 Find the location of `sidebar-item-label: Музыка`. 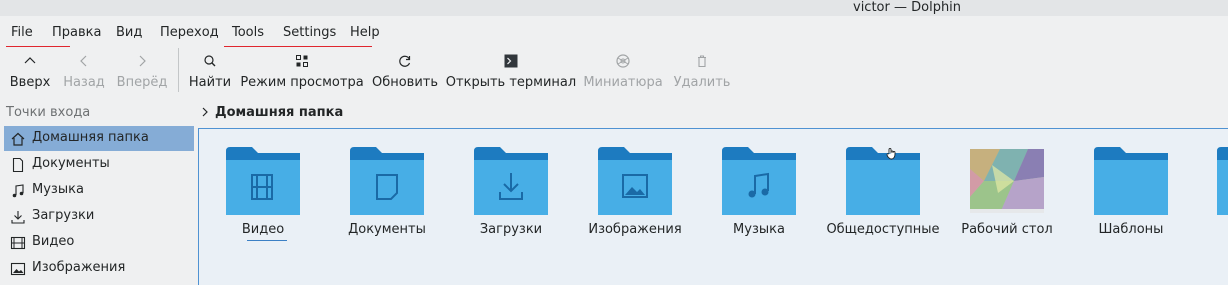

sidebar-item-label: Музыка is located at coordinates (58, 189).